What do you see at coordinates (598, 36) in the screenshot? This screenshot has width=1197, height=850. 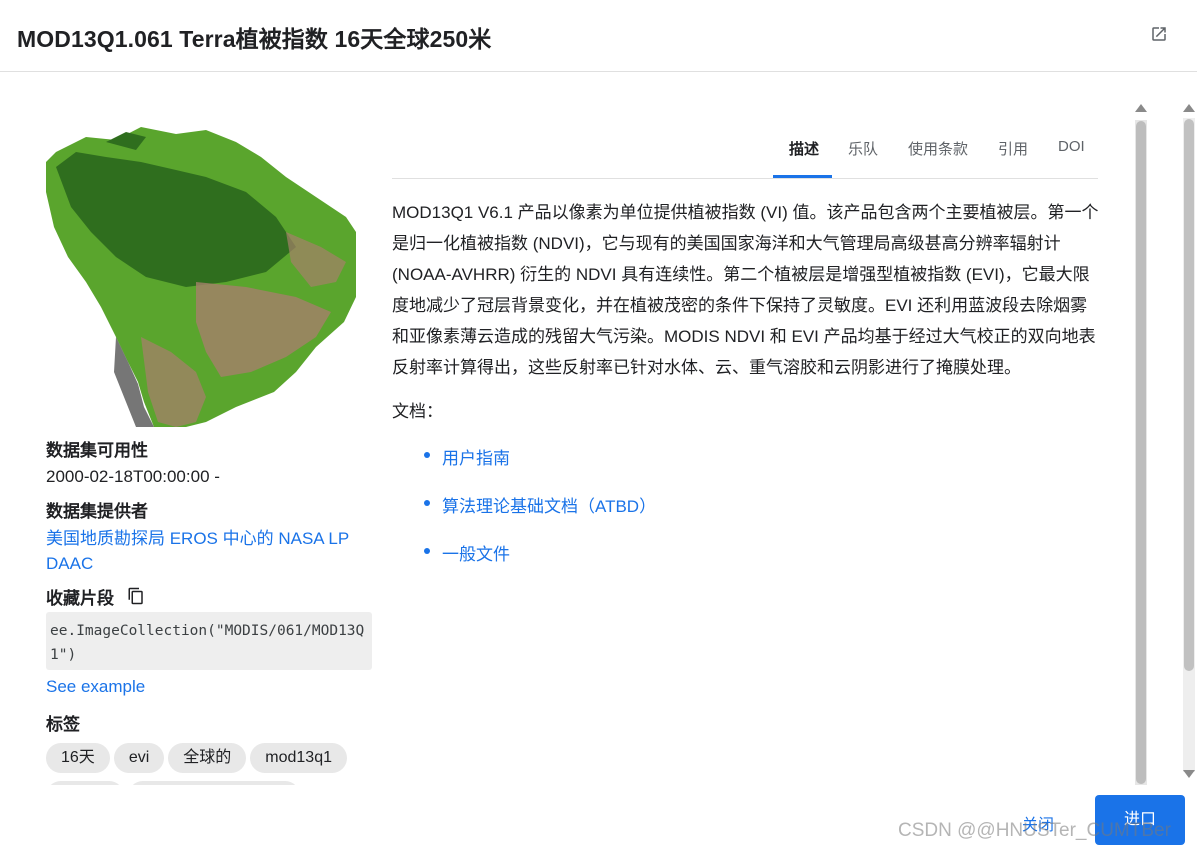 I see `dialog-header: MOD13Q1.061 Terra植被指数 16天全球250米` at bounding box center [598, 36].